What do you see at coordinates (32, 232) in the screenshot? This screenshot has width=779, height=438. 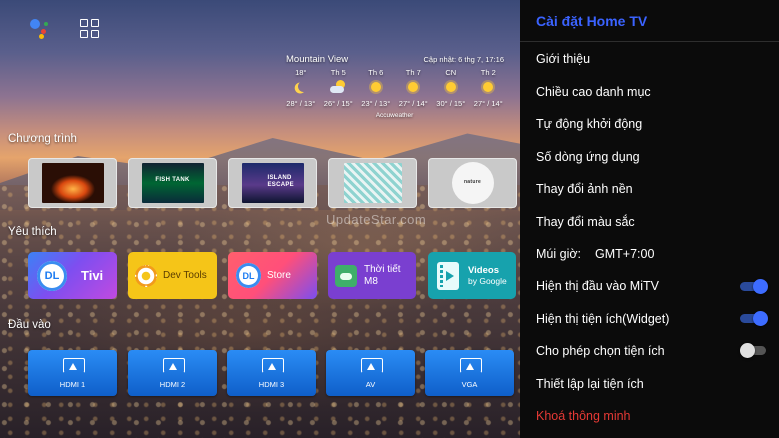 I see `section-label-favorites: Yêu thích` at bounding box center [32, 232].